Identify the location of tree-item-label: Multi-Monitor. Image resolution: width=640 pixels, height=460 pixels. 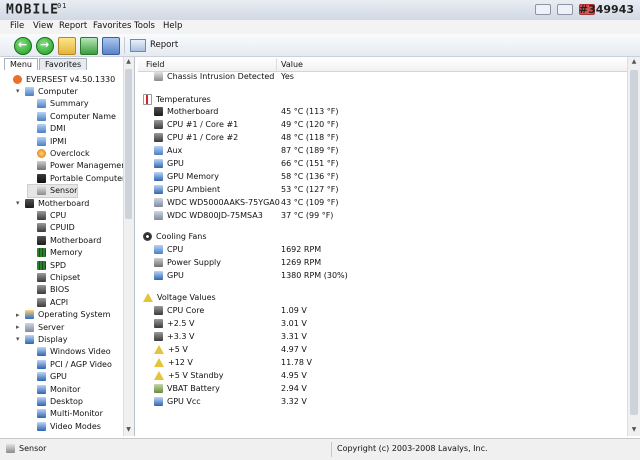
(76, 414).